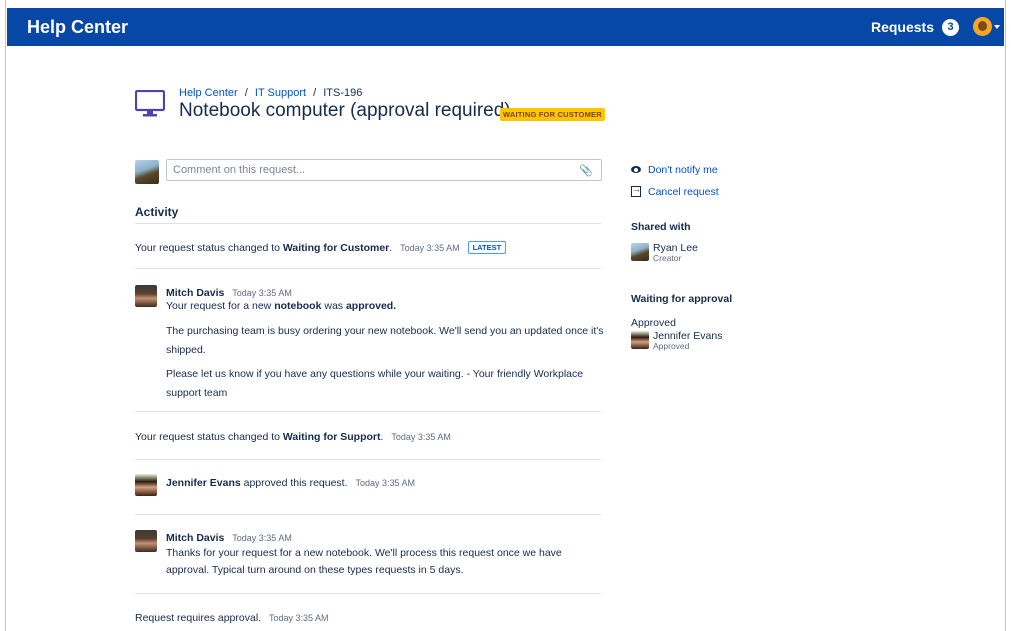 The width and height of the screenshot is (1011, 631). Describe the element at coordinates (157, 212) in the screenshot. I see `activity-heading: Activity` at that location.